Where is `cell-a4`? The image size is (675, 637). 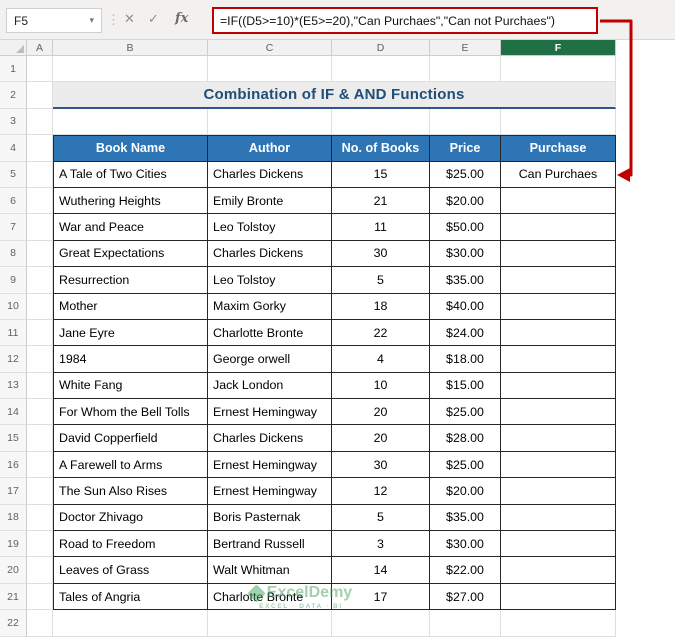 cell-a4 is located at coordinates (40, 148).